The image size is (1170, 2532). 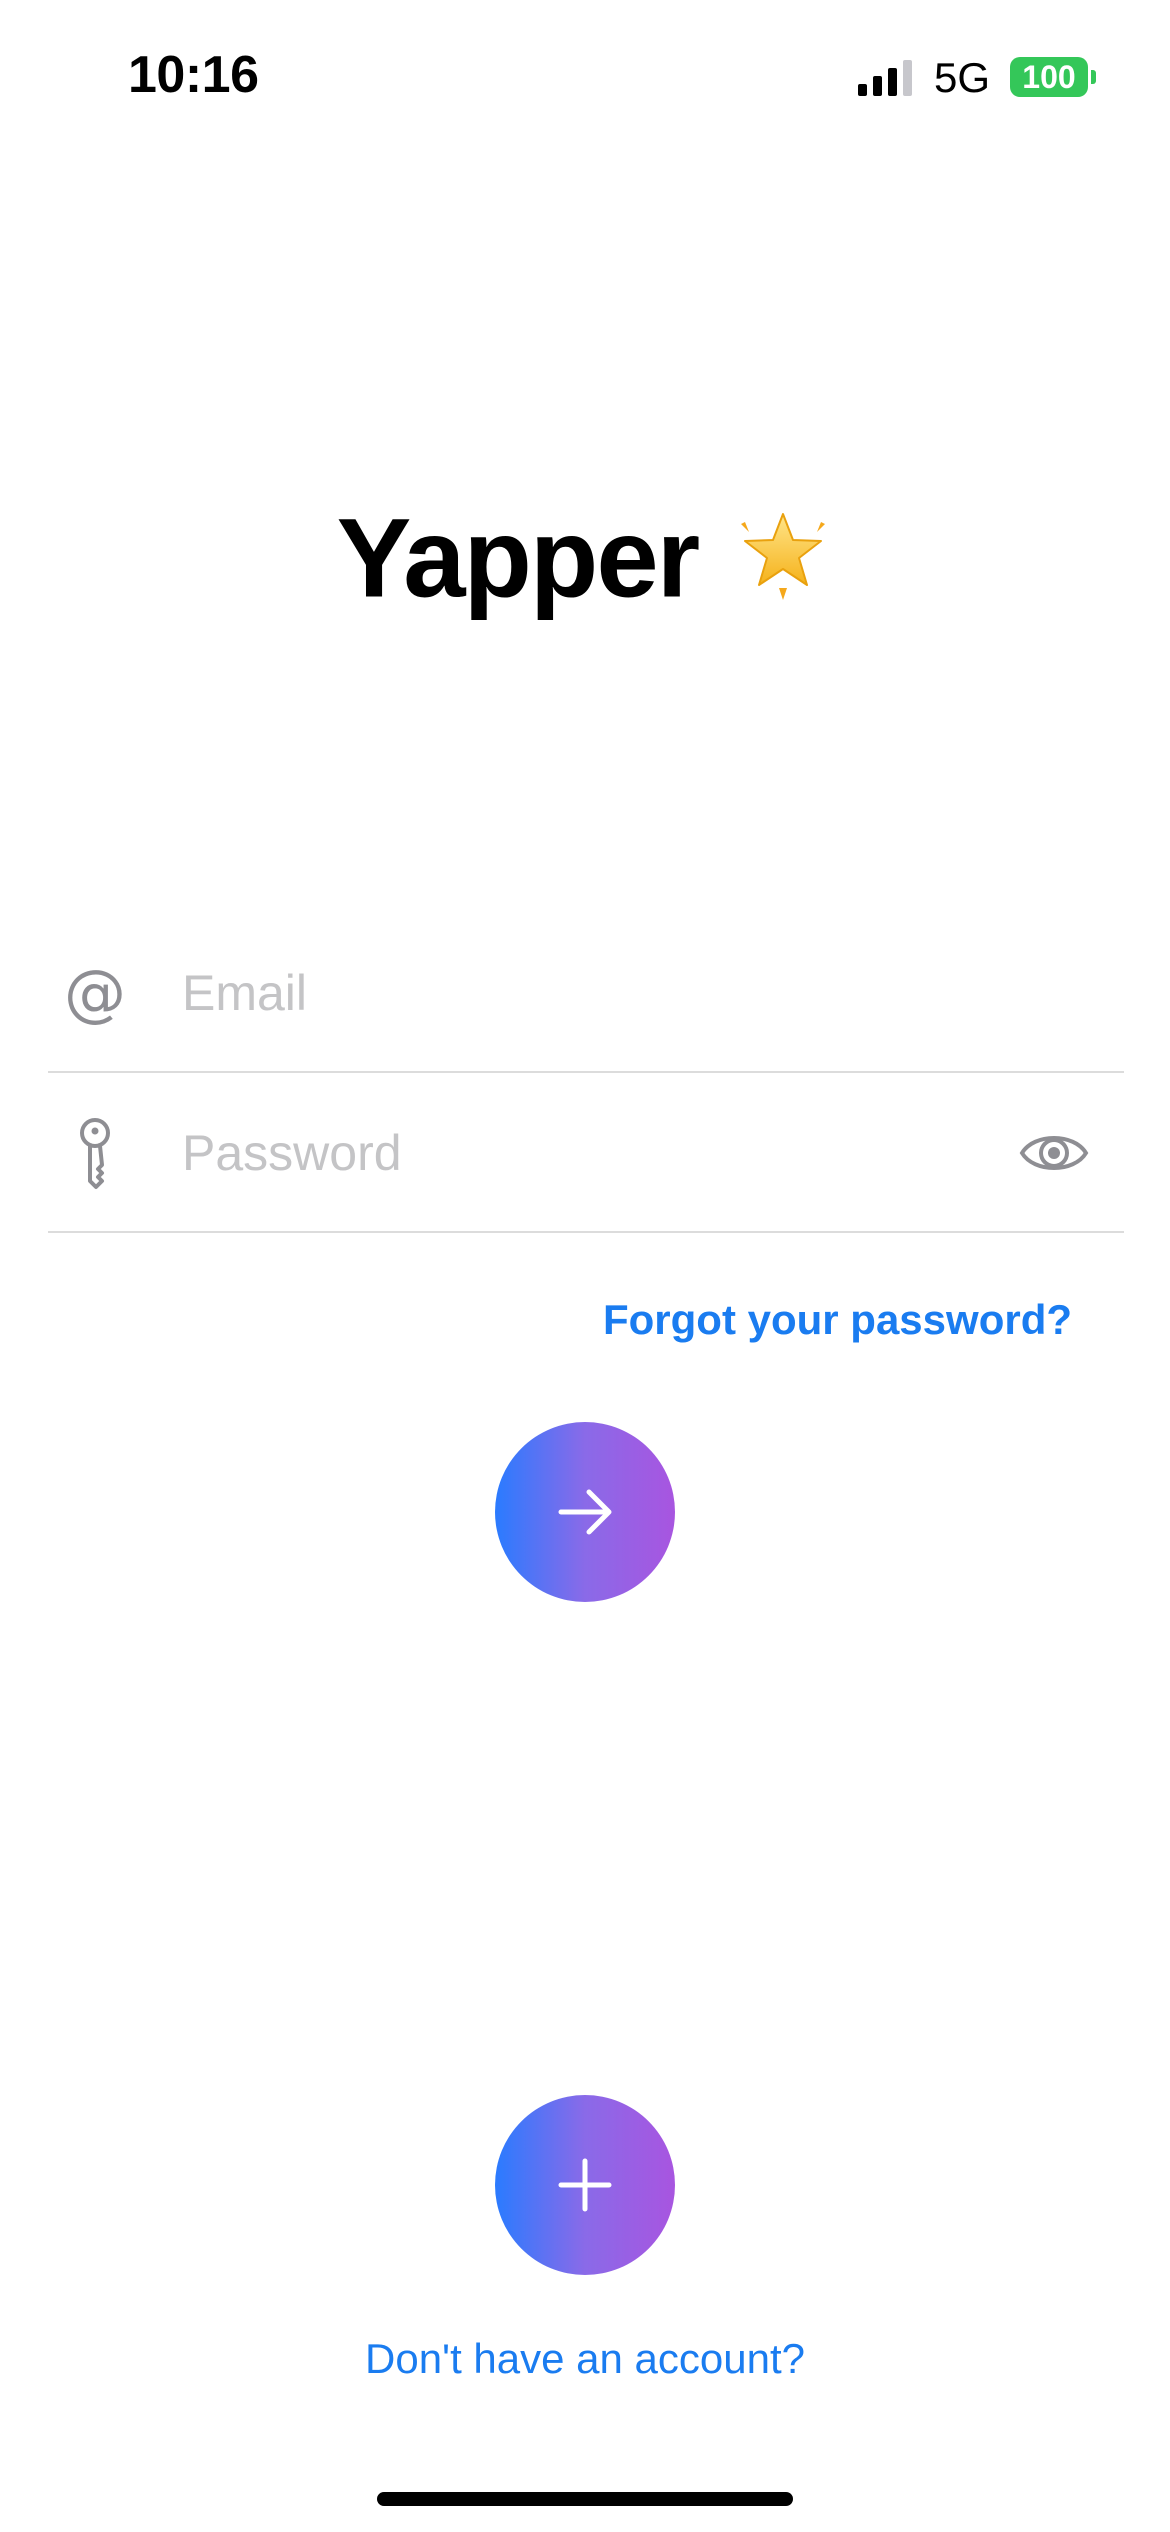 What do you see at coordinates (592, 993) in the screenshot?
I see `email-input` at bounding box center [592, 993].